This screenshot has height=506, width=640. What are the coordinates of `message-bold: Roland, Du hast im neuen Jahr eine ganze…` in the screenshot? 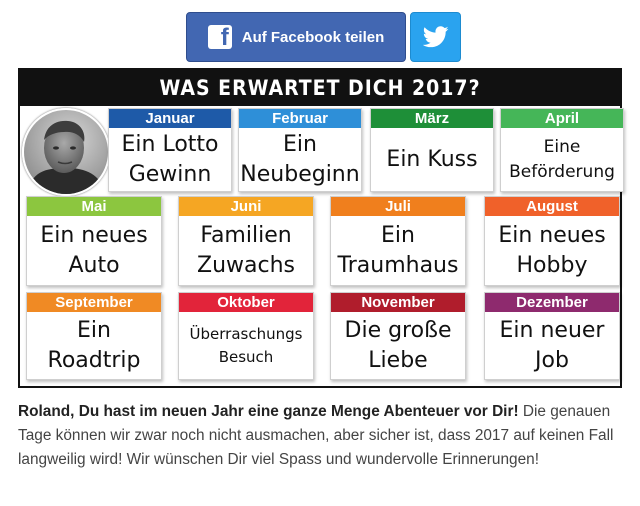 It's located at (268, 411).